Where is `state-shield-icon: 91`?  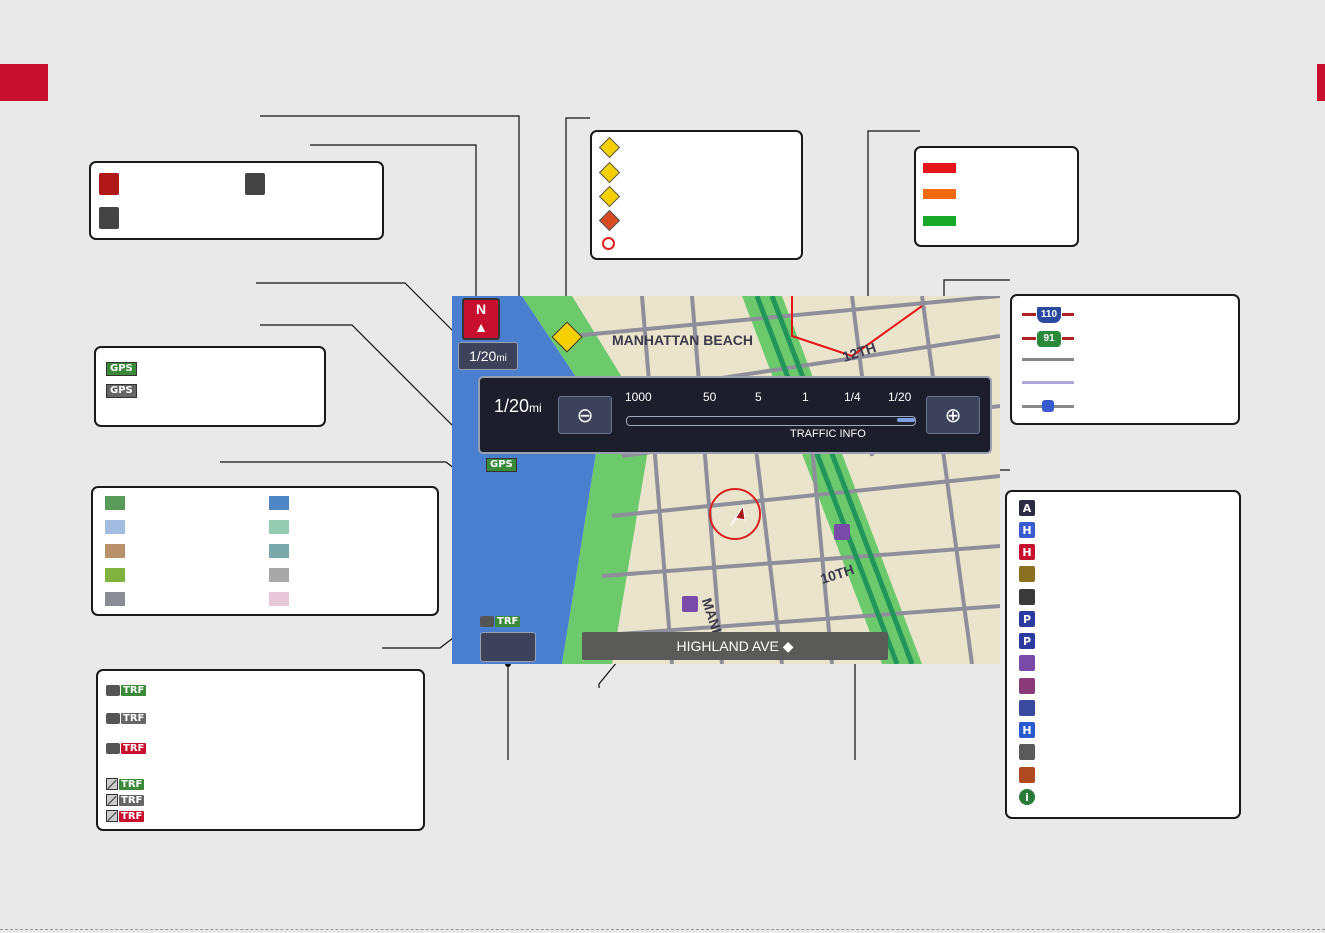
state-shield-icon: 91 is located at coordinates (1048, 339).